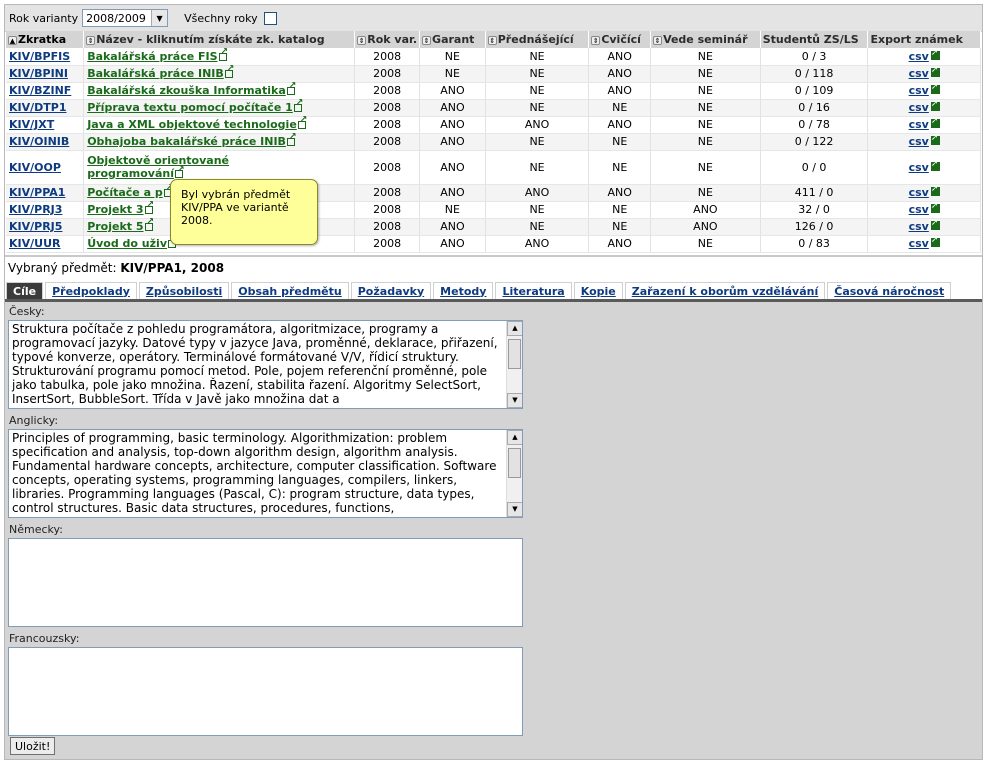 The image size is (987, 764). Describe the element at coordinates (620, 39) in the screenshot. I see `column-header: ⇕ Cvičící` at that location.